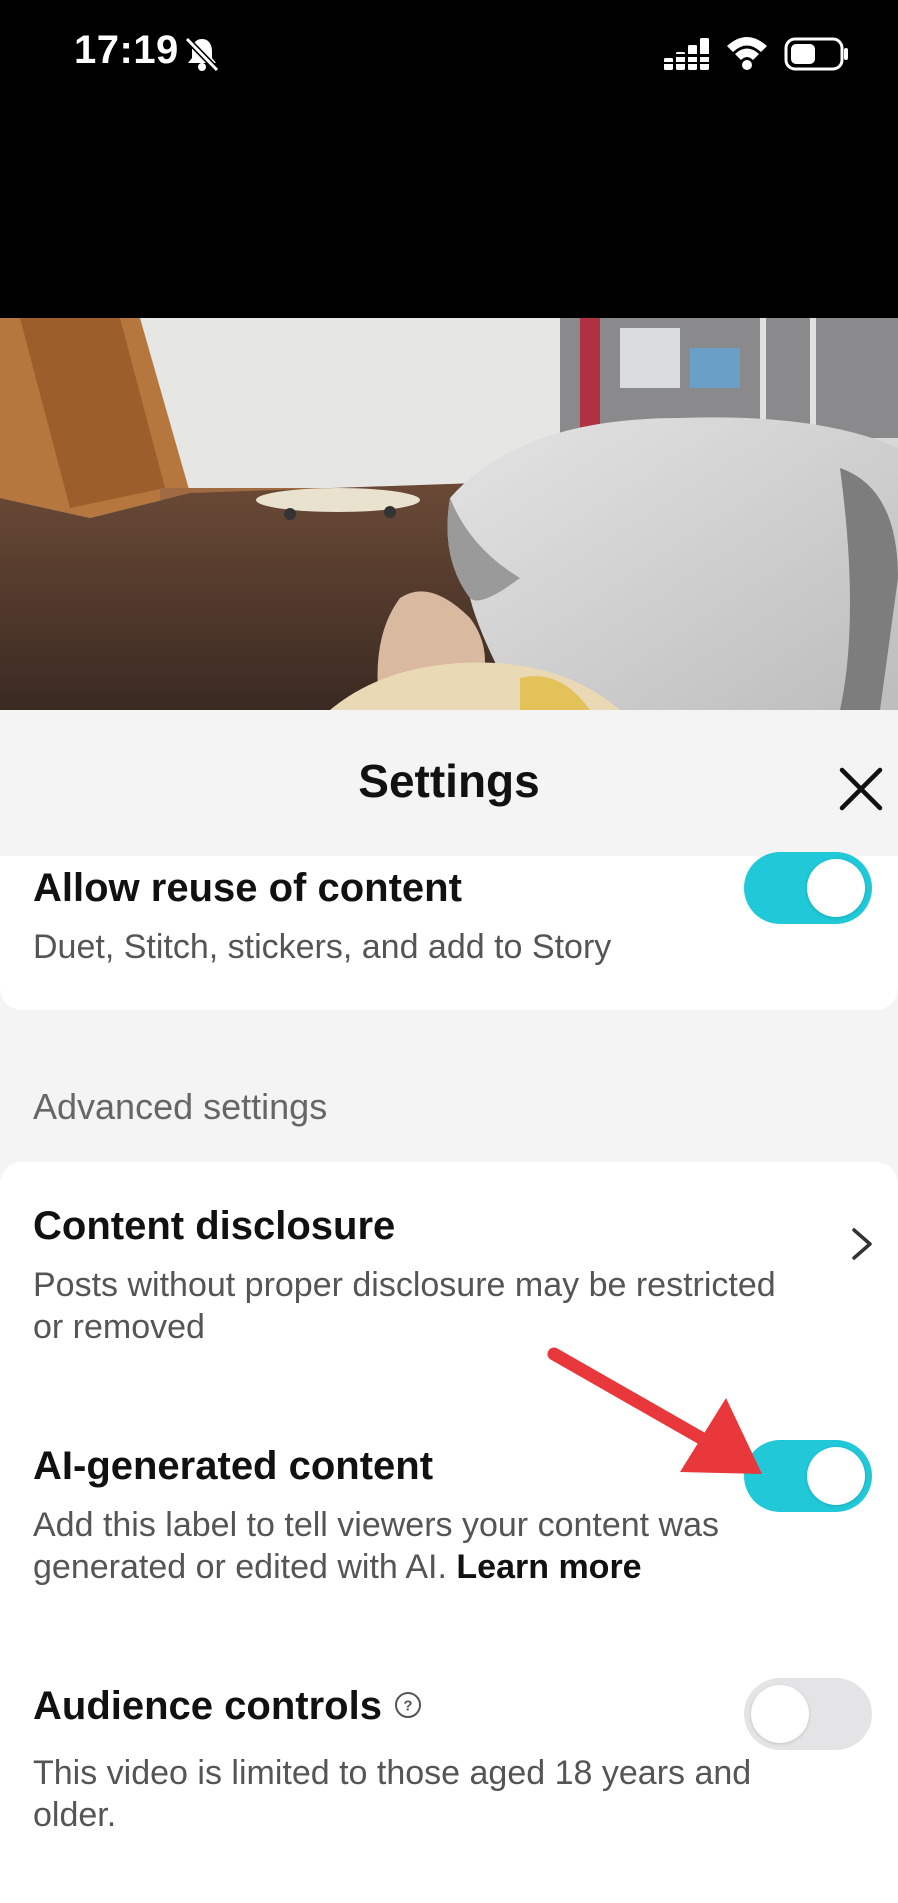  Describe the element at coordinates (75, 1815) in the screenshot. I see `audience-controls-description-line2: older.` at that location.